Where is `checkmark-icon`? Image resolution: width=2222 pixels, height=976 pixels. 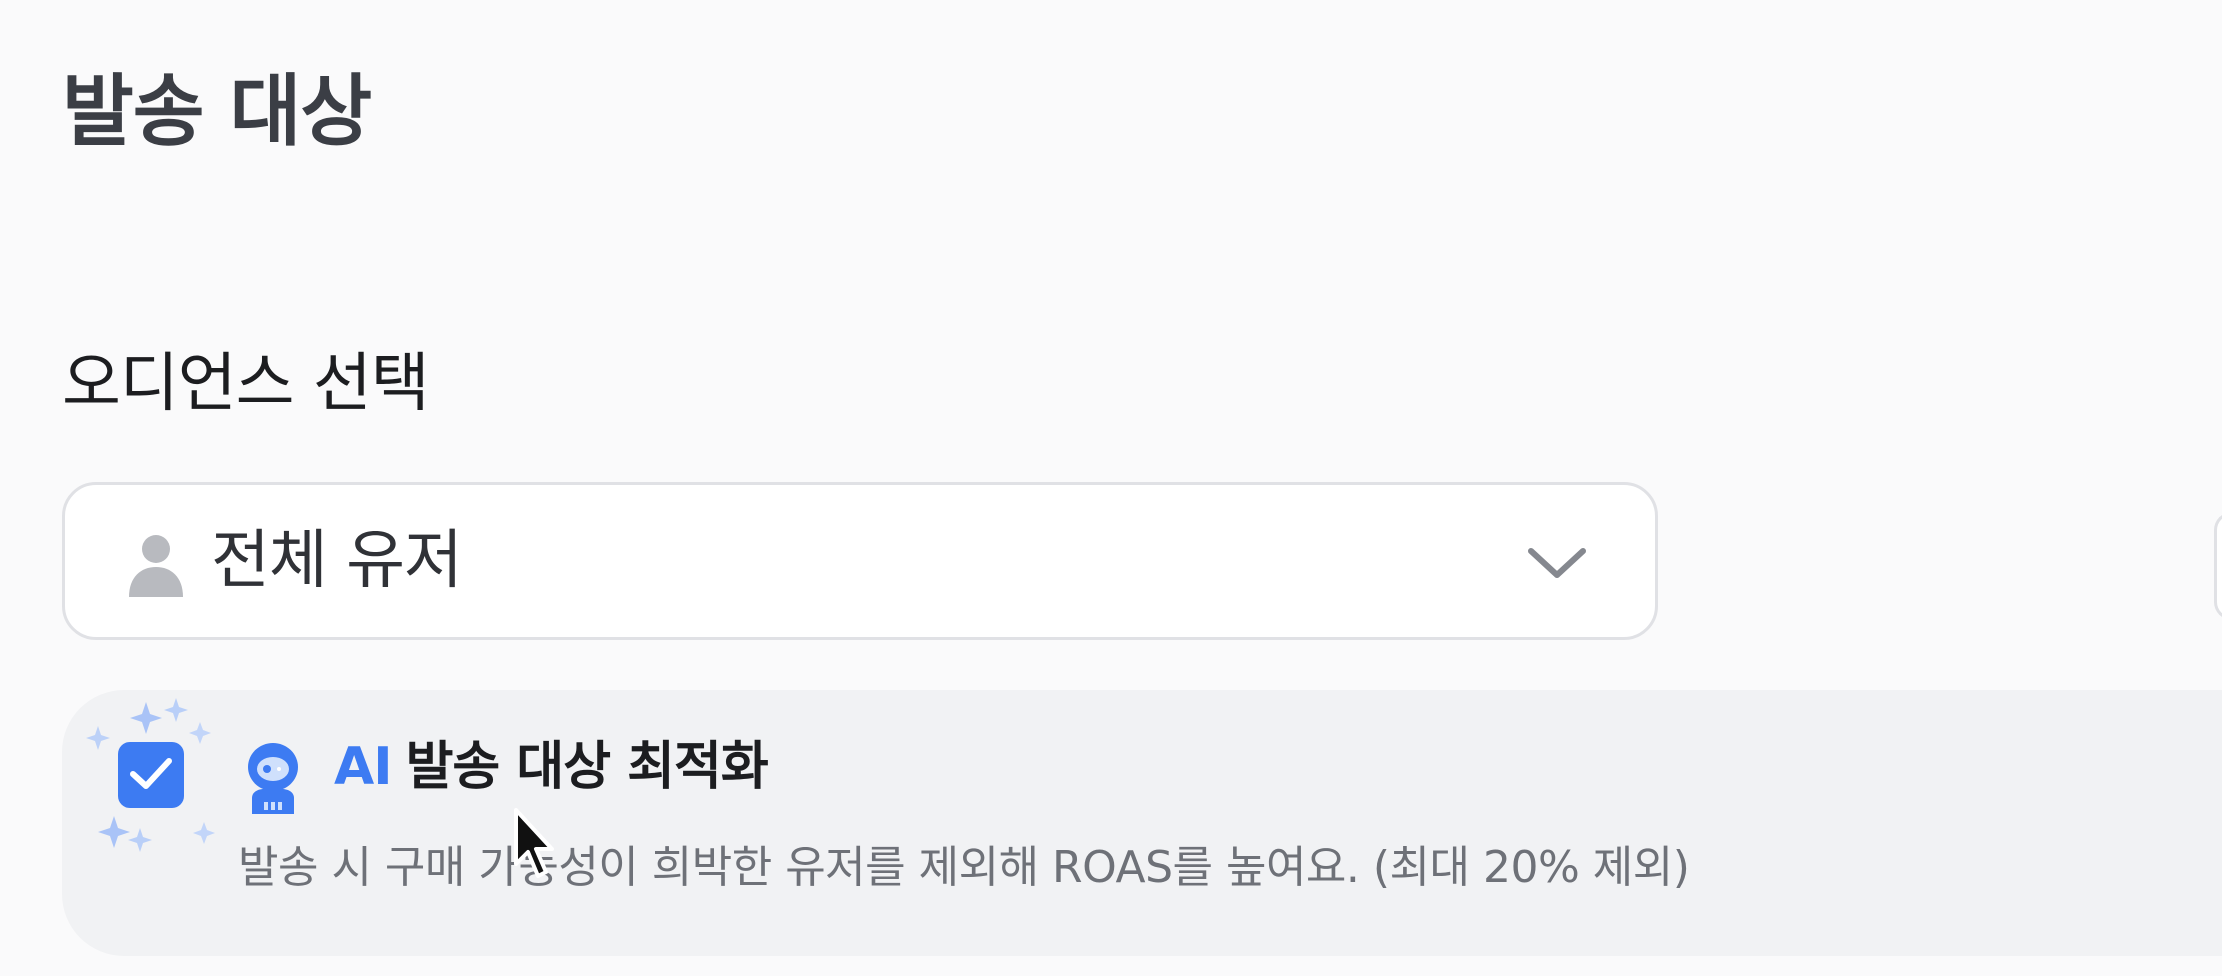
checkmark-icon is located at coordinates (151, 773).